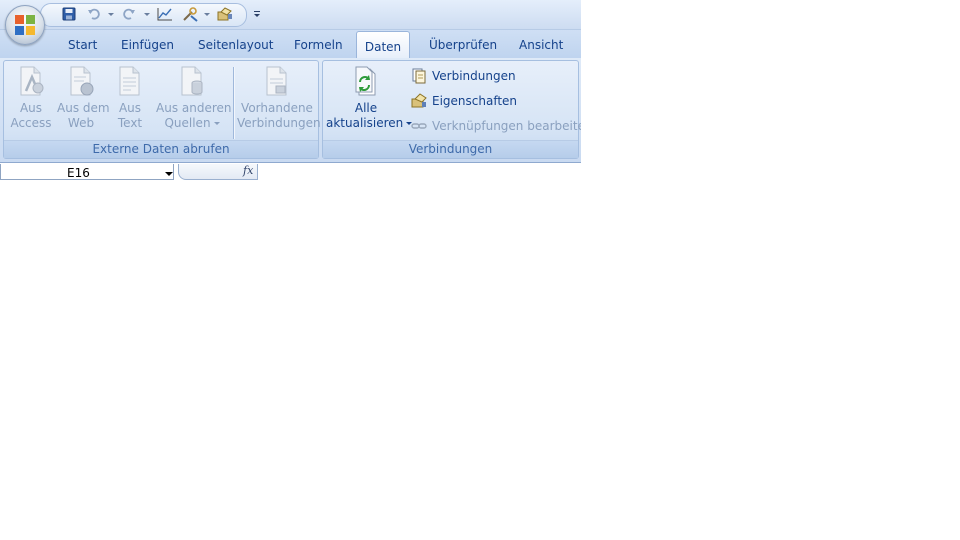 This screenshot has width=960, height=540. I want to click on name-box: E16, so click(87, 172).